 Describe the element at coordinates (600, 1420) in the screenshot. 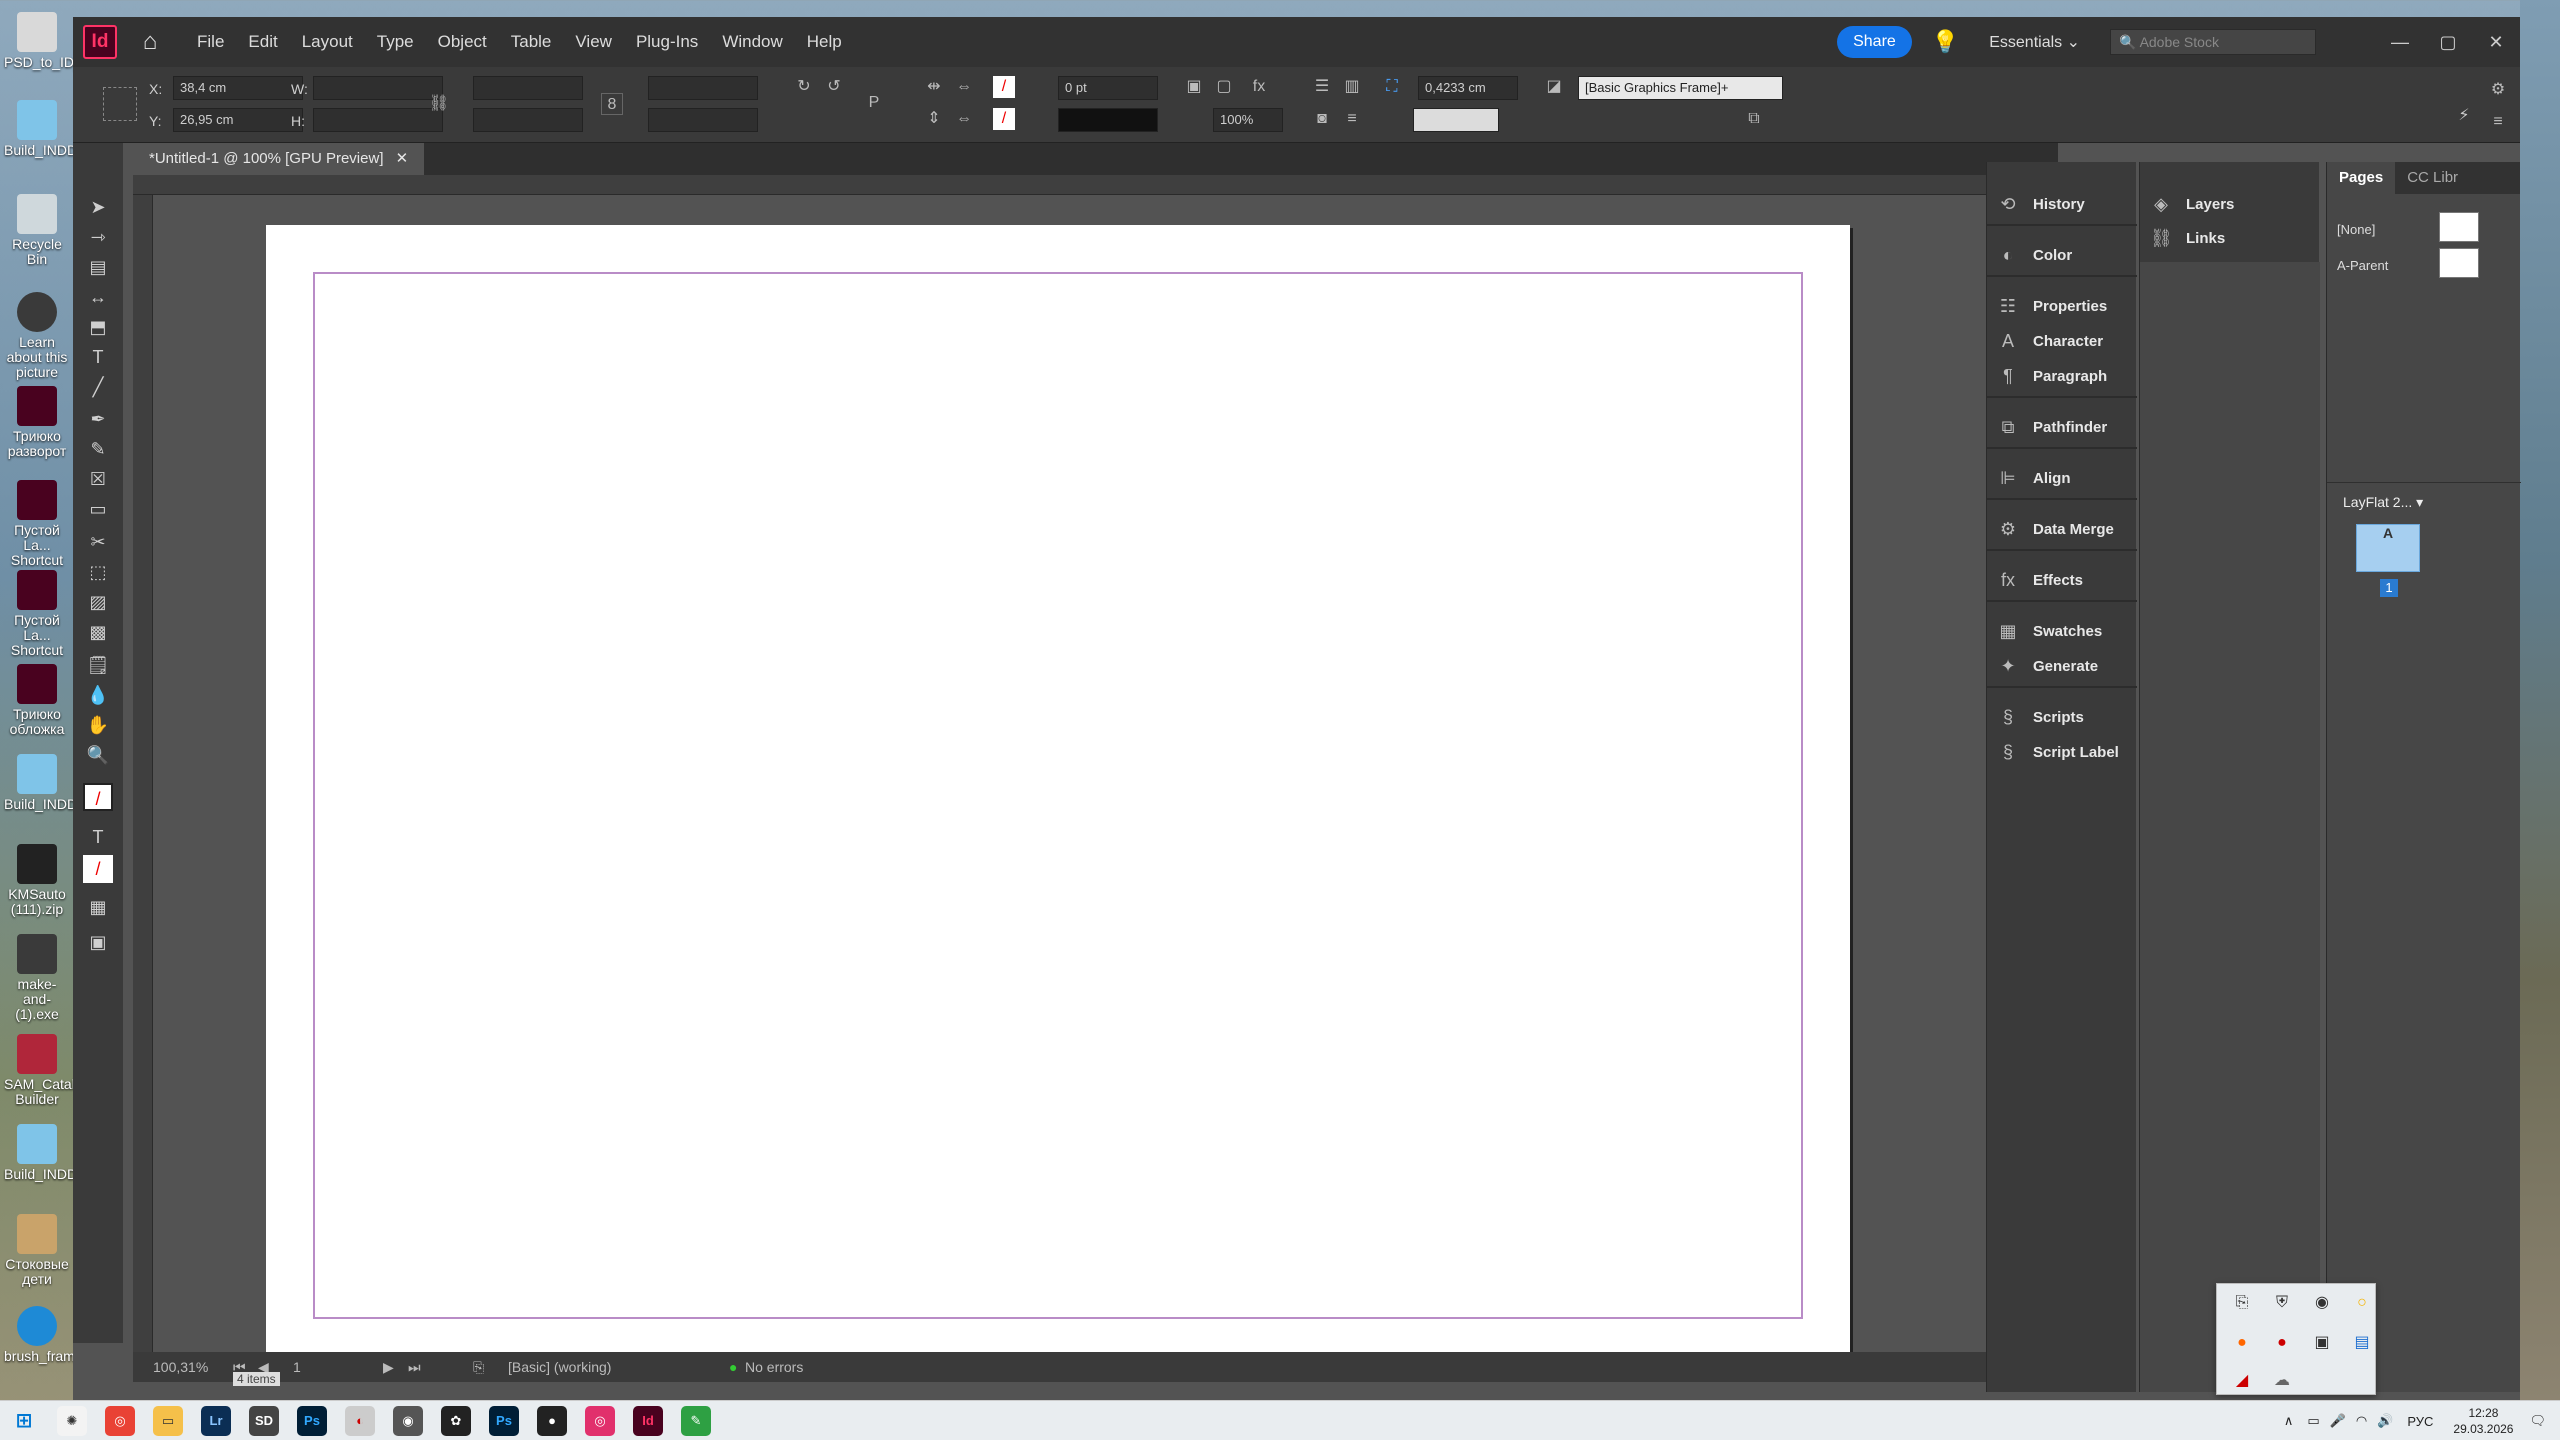

I see `instagram-icon: ◎` at that location.